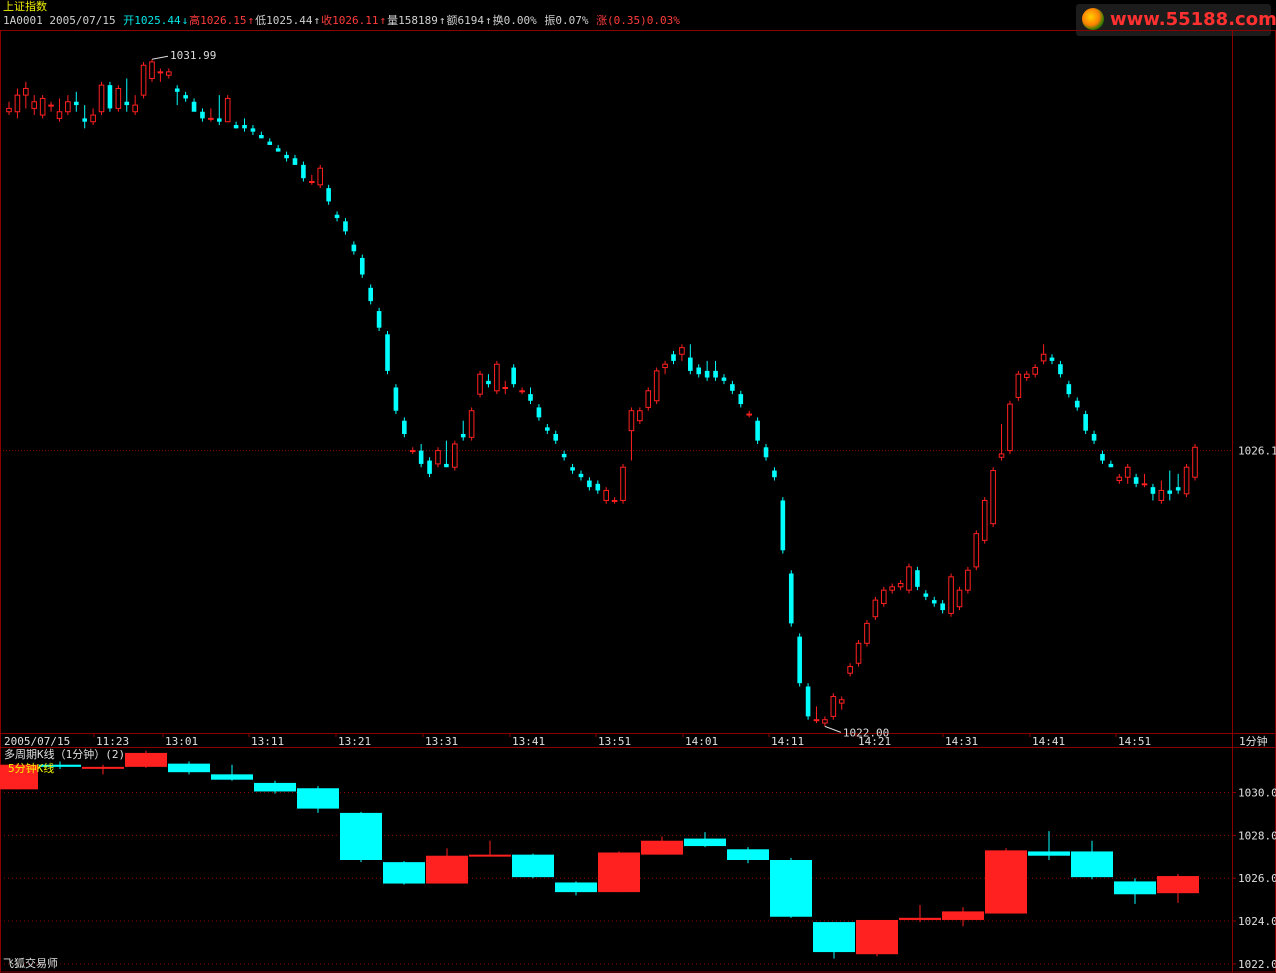 This screenshot has height=973, width=1276. What do you see at coordinates (31, 768) in the screenshot?
I see `sub-chart-subtitle: 5分钟K线` at bounding box center [31, 768].